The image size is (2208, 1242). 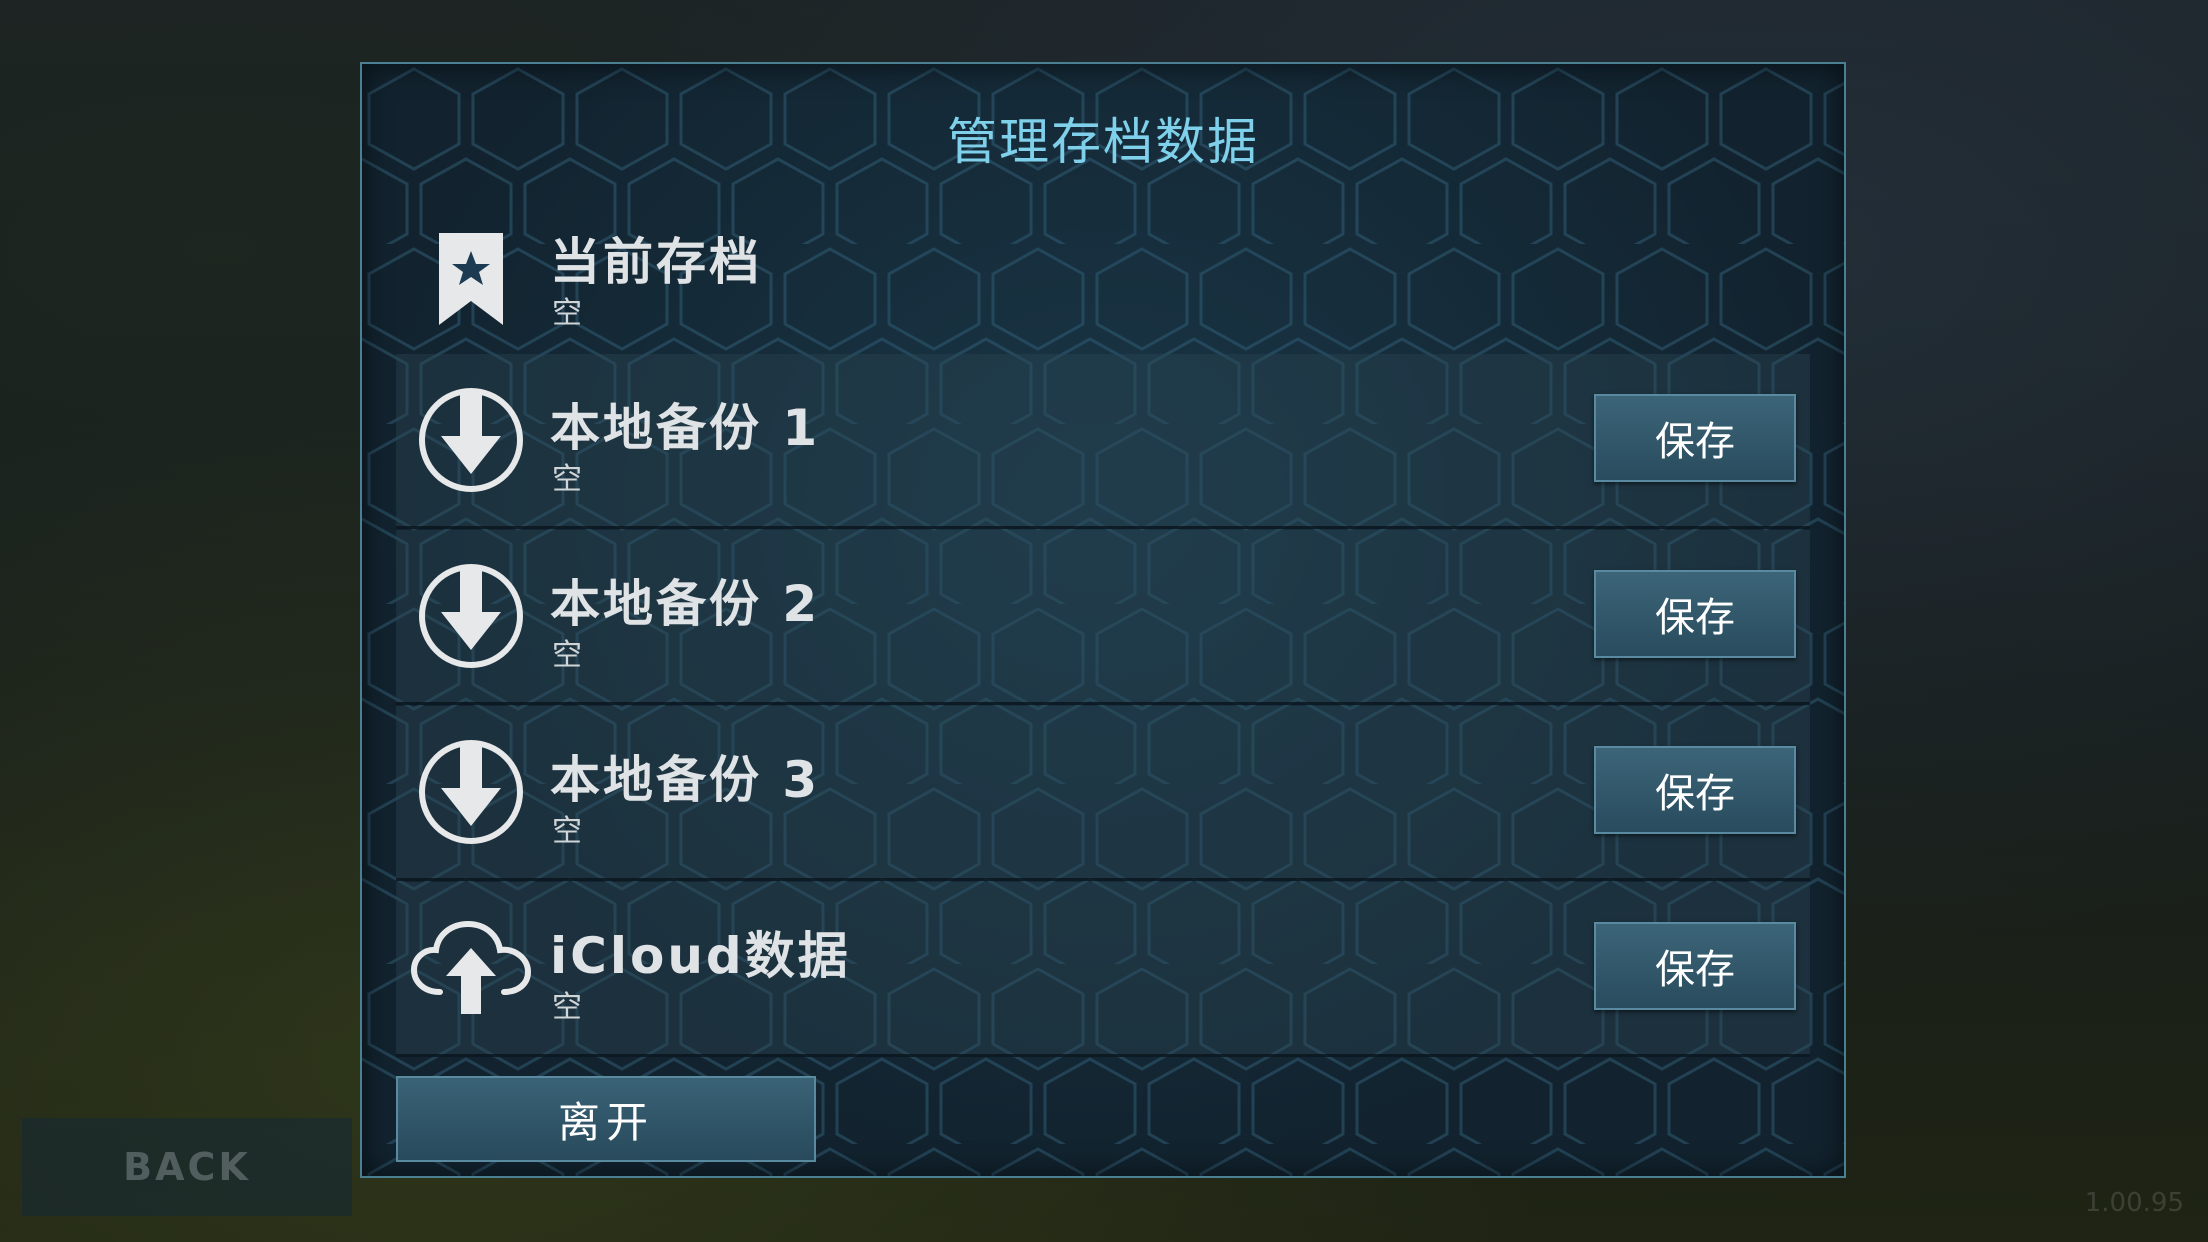 What do you see at coordinates (1103, 793) in the screenshot?
I see `backup-slot-3: 本地备份 3 空 保存` at bounding box center [1103, 793].